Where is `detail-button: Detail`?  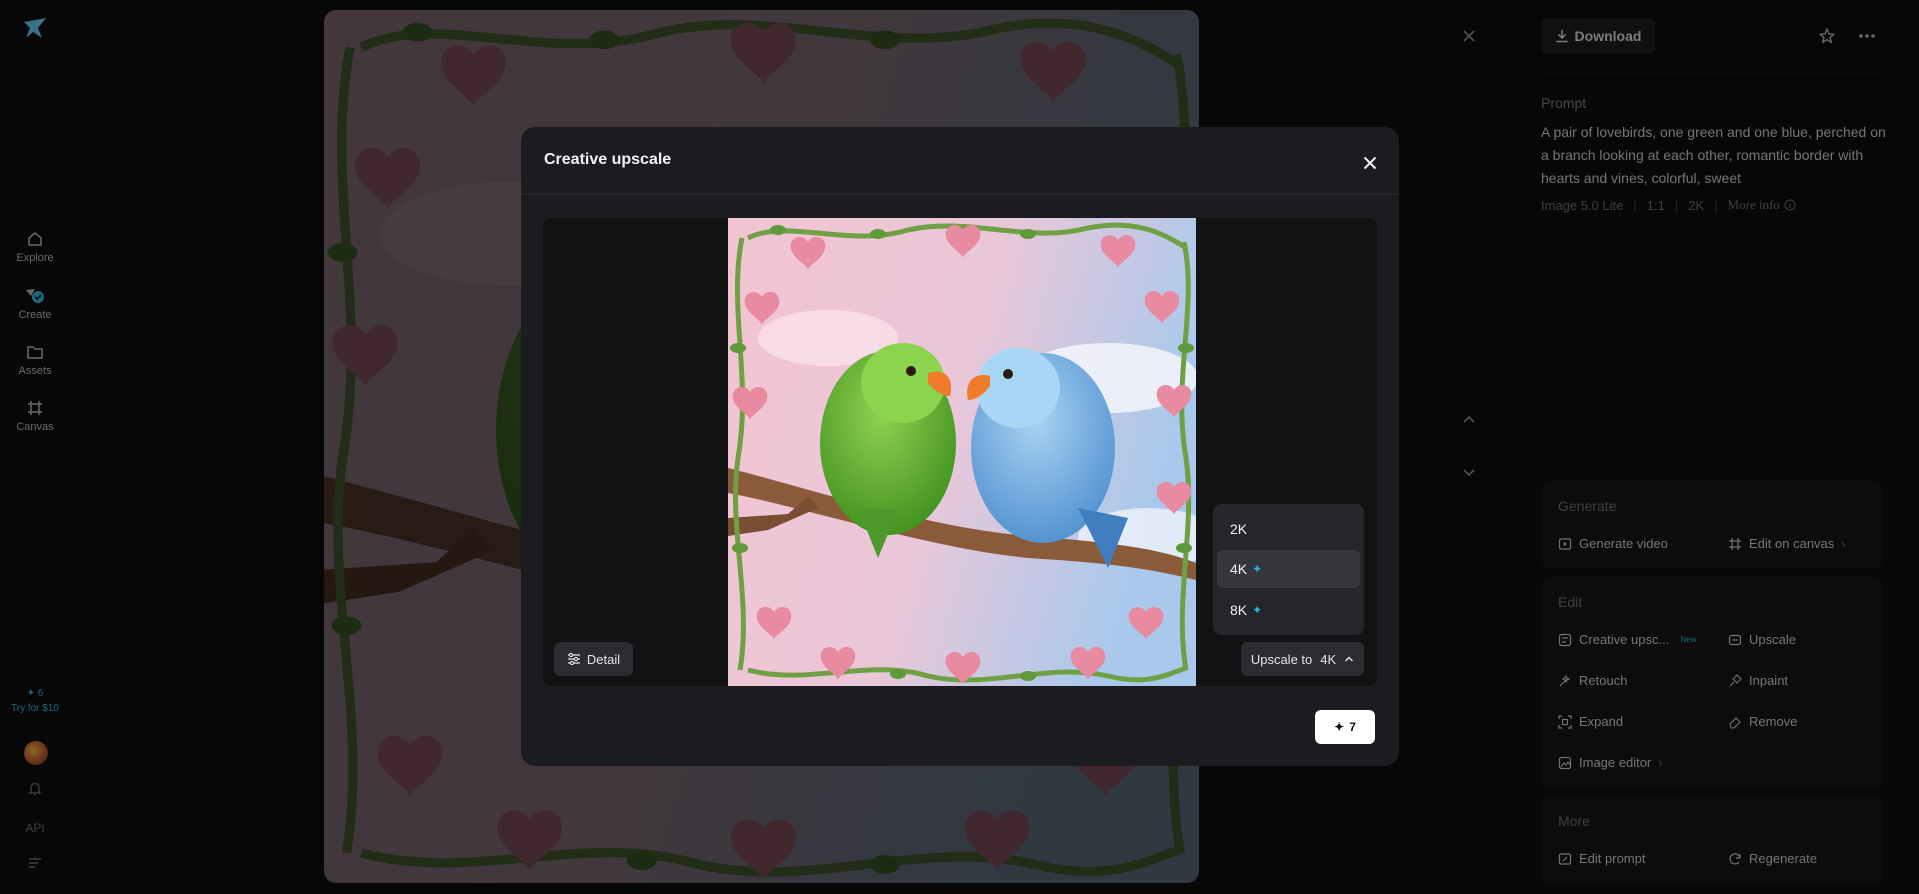 detail-button: Detail is located at coordinates (593, 659).